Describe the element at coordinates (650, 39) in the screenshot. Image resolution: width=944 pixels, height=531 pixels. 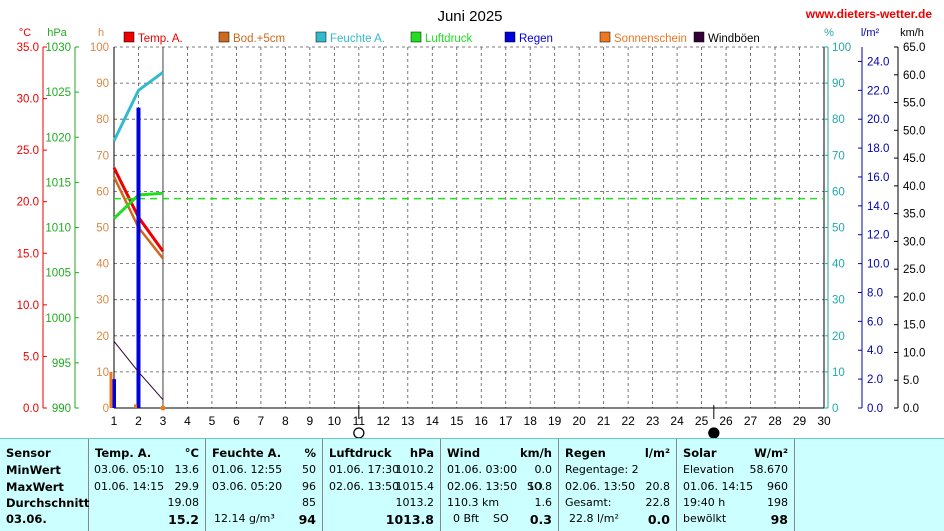
I see `legend-label-sun: Sonnenschein` at that location.